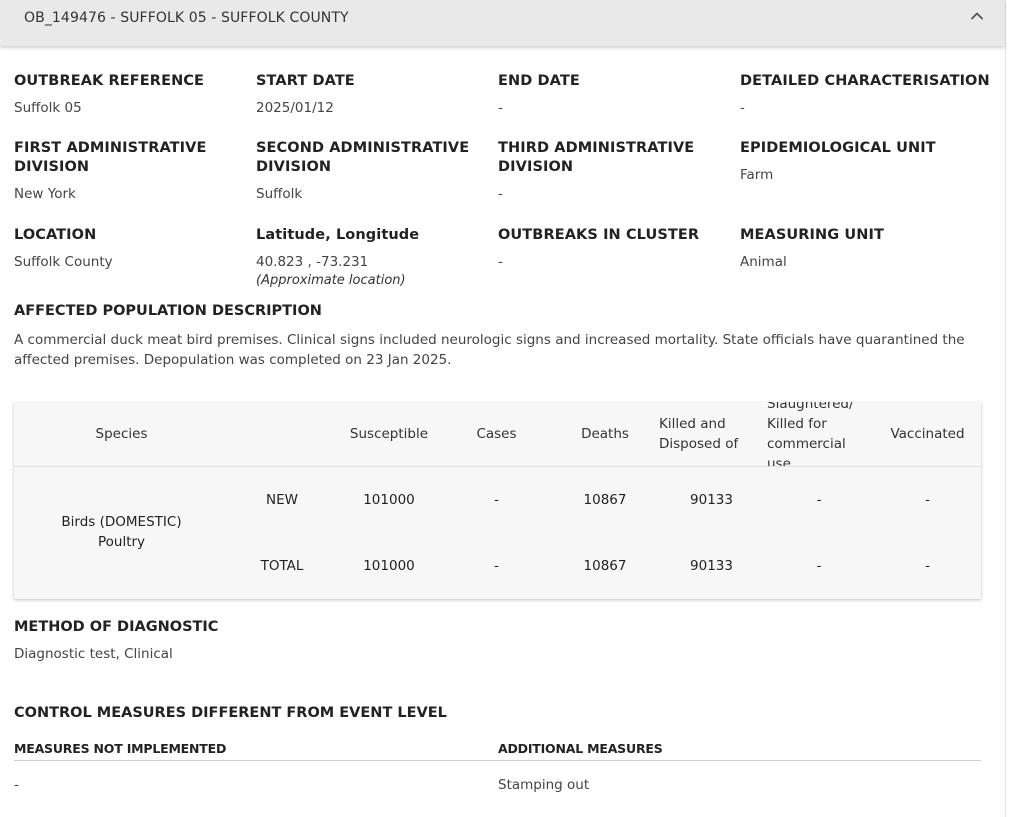  What do you see at coordinates (615, 249) in the screenshot?
I see `field-outbreaks-in-cluster: OUTBREAKS IN CLUSTER -` at bounding box center [615, 249].